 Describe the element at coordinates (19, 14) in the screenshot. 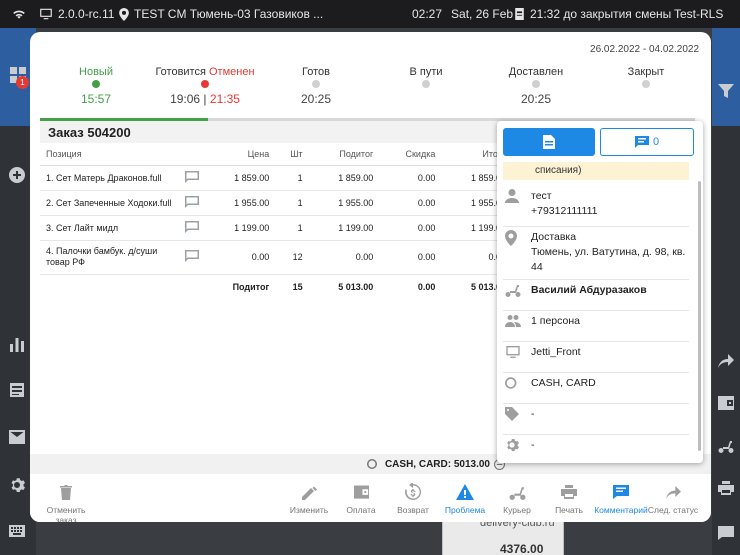

I see `wifi-icon` at that location.